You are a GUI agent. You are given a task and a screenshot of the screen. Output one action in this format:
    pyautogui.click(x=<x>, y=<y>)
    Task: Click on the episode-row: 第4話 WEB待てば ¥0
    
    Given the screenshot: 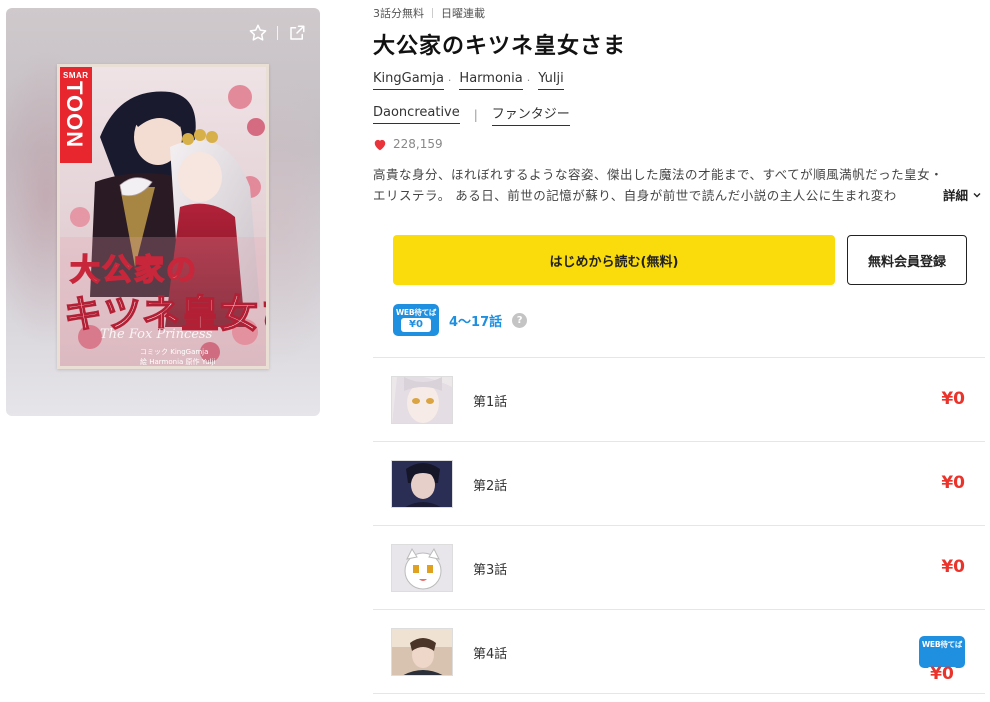 What is the action you would take?
    pyautogui.click(x=679, y=652)
    